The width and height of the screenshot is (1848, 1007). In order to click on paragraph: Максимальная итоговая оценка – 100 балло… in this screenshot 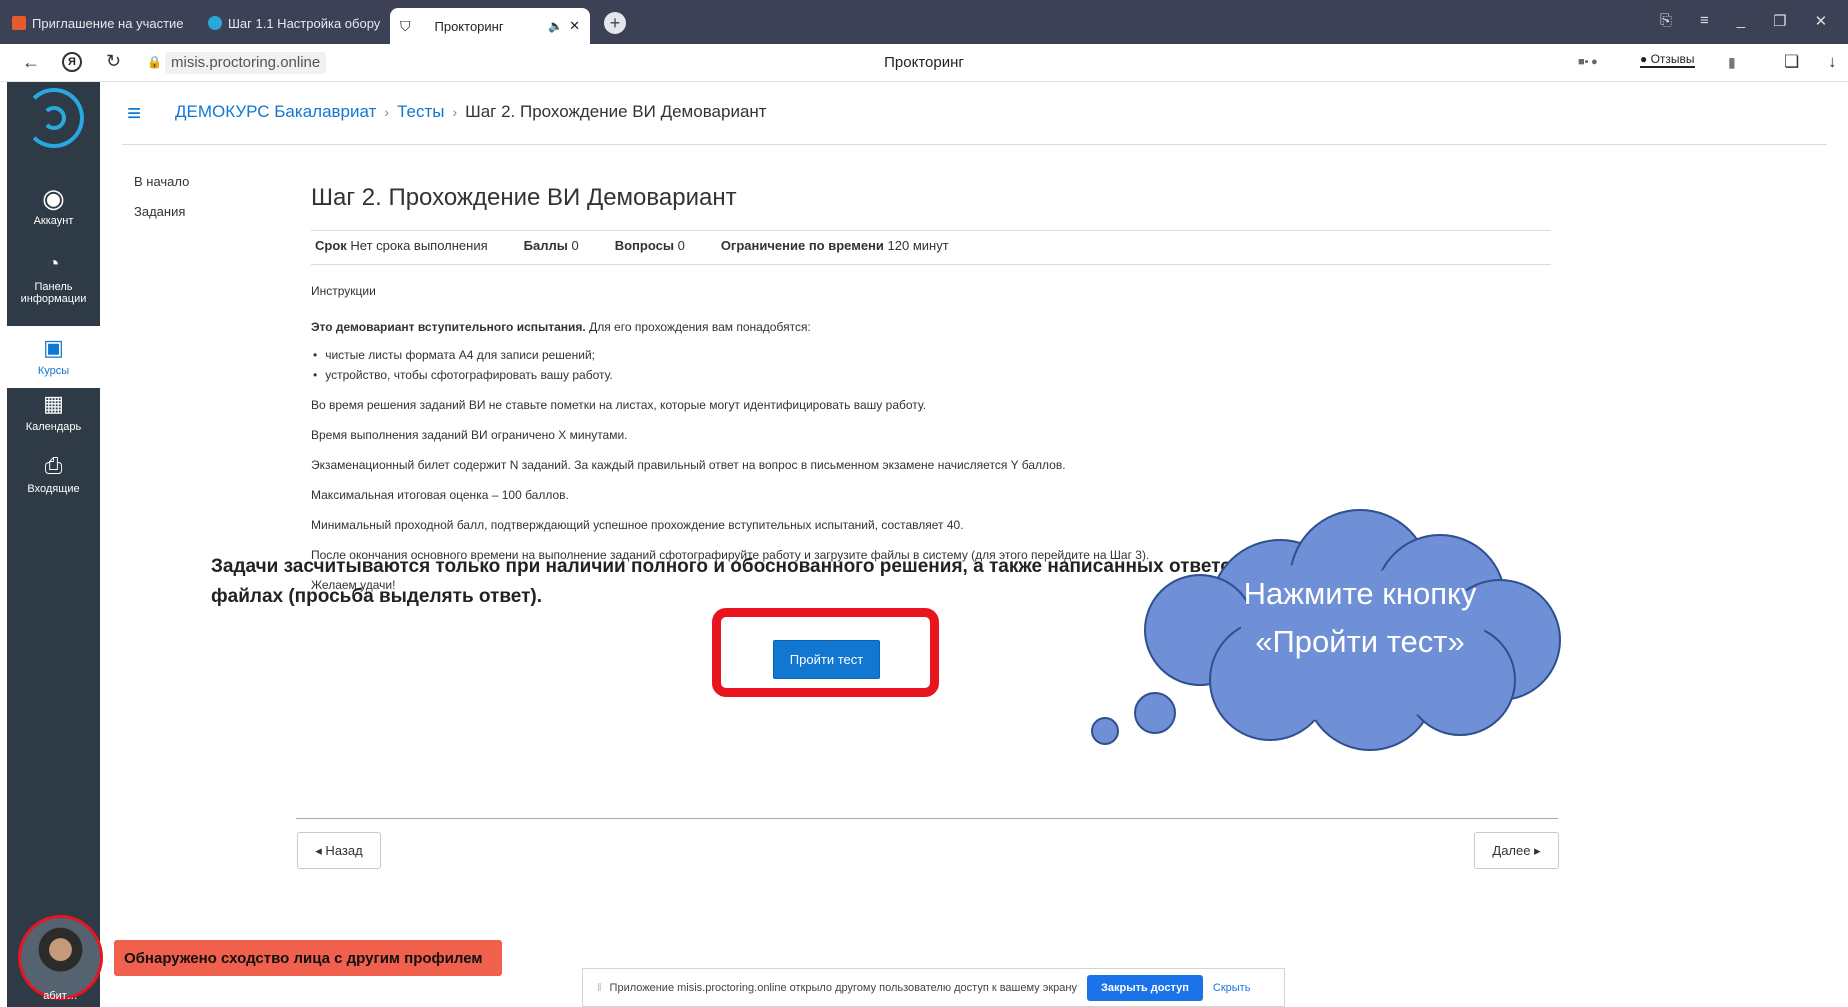, I will do `click(440, 495)`.